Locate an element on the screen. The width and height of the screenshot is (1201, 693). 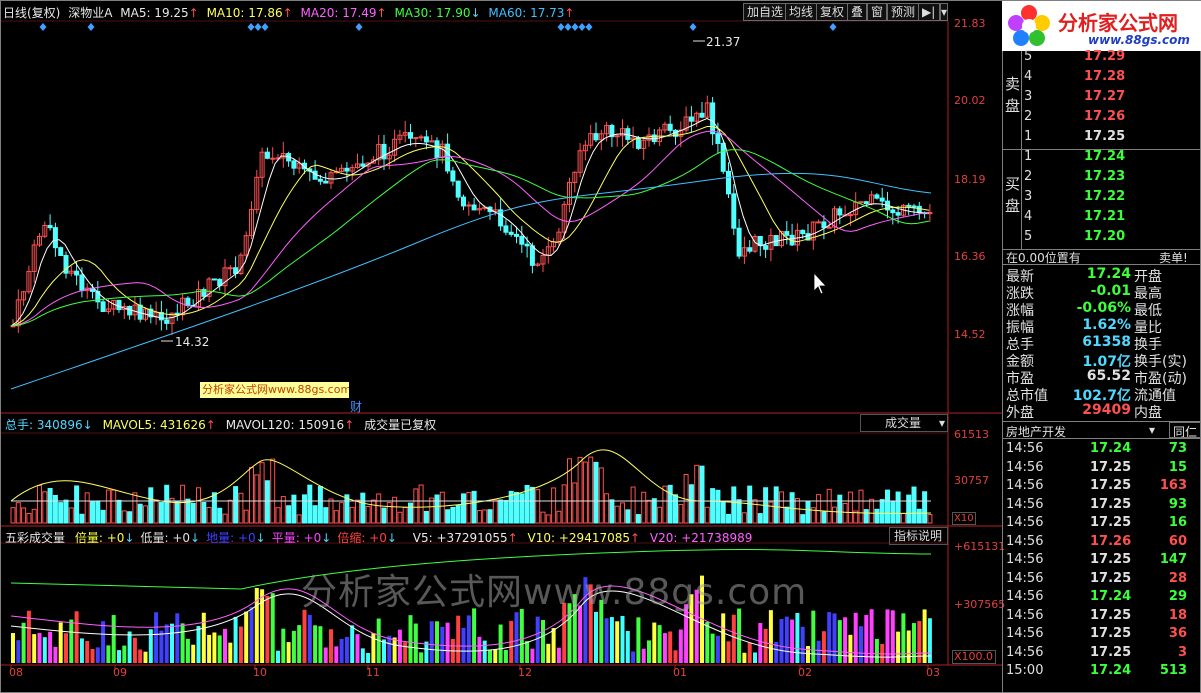
tab-peers: 同仁 is located at coordinates (1185, 430).